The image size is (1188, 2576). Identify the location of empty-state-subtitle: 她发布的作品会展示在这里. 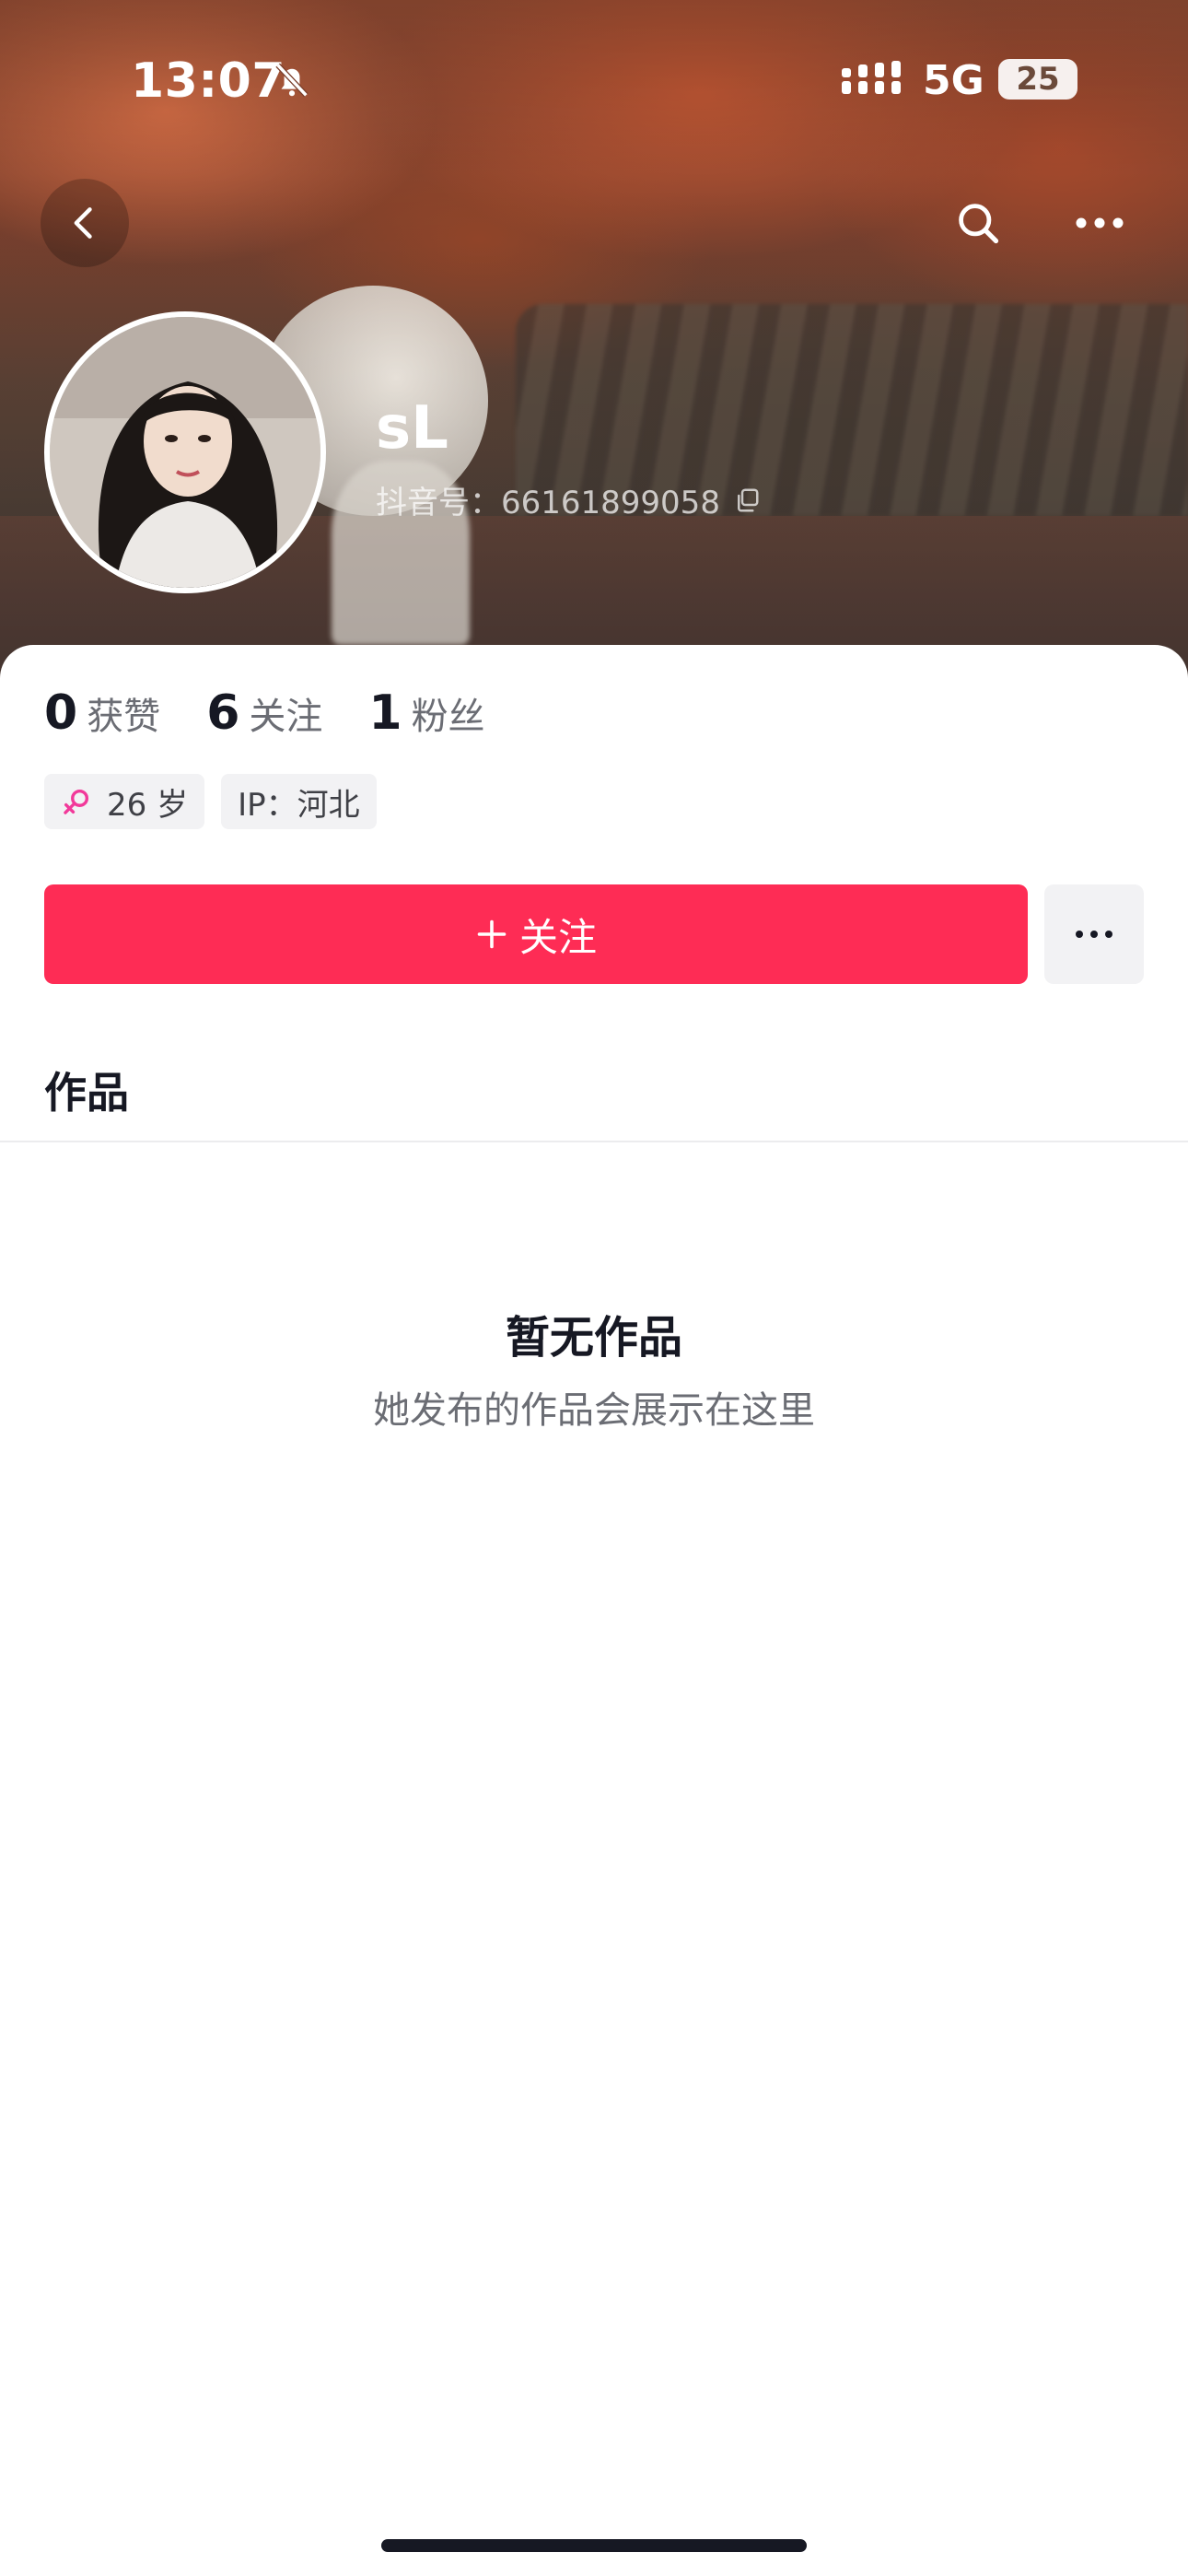
(594, 1410).